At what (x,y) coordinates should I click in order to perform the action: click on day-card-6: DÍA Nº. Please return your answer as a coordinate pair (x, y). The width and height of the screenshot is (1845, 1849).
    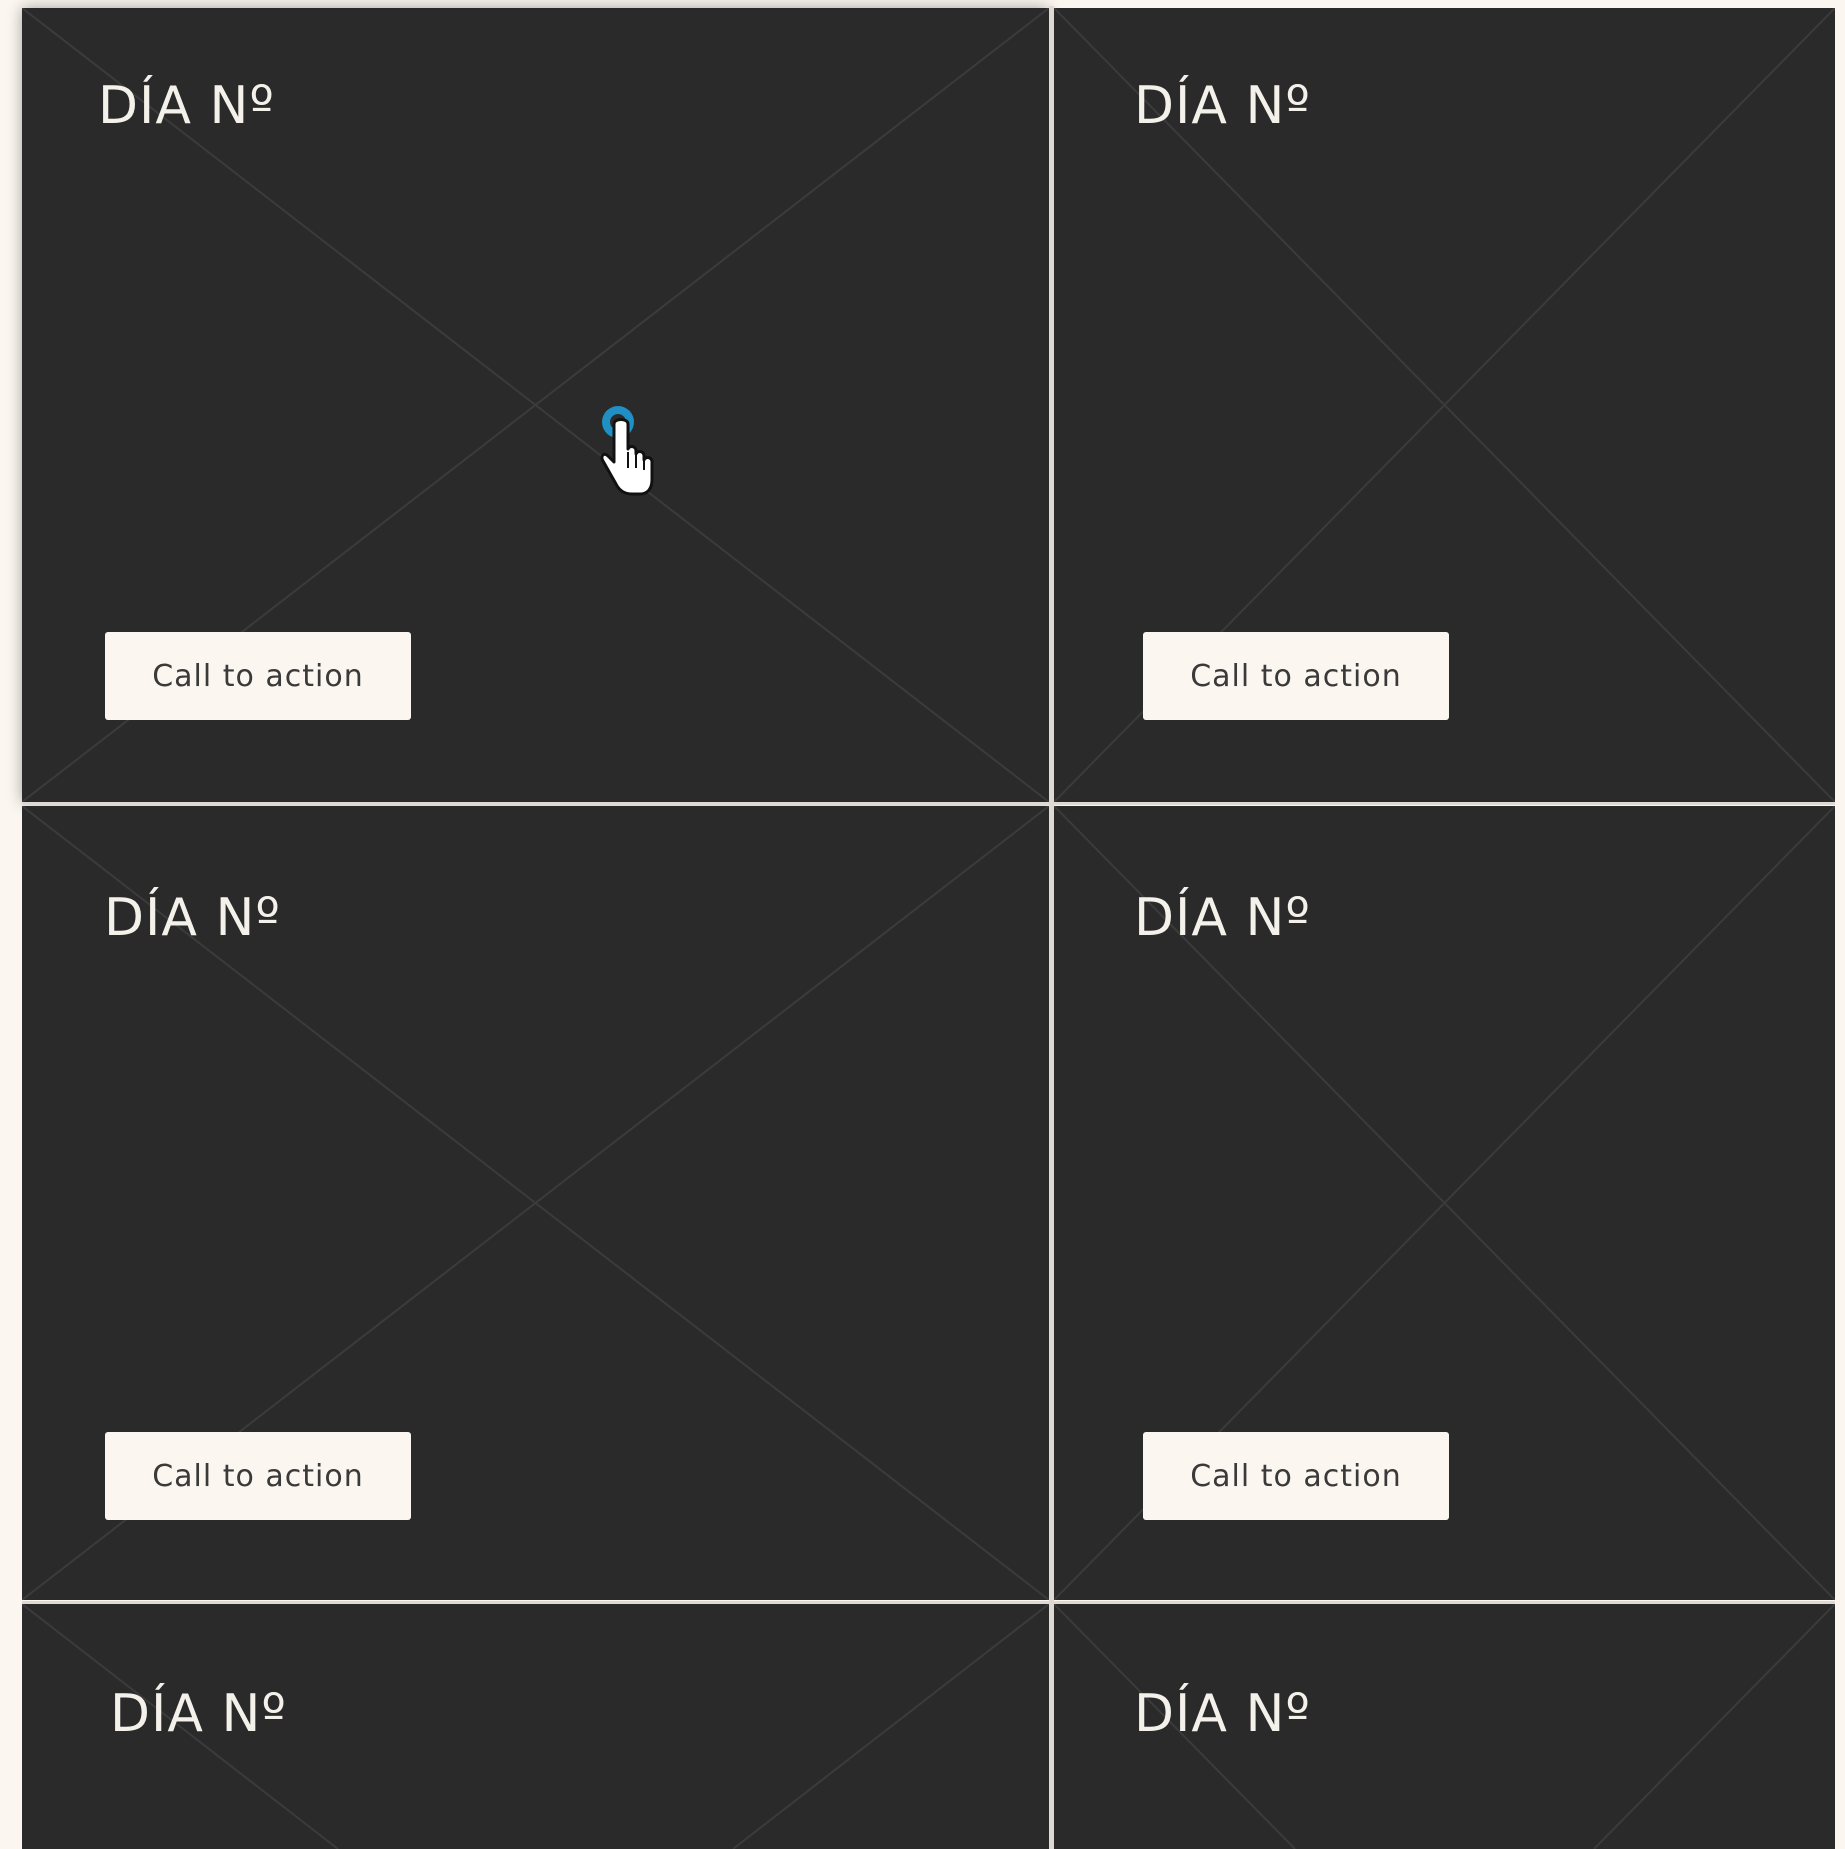
    Looking at the image, I should click on (1444, 1726).